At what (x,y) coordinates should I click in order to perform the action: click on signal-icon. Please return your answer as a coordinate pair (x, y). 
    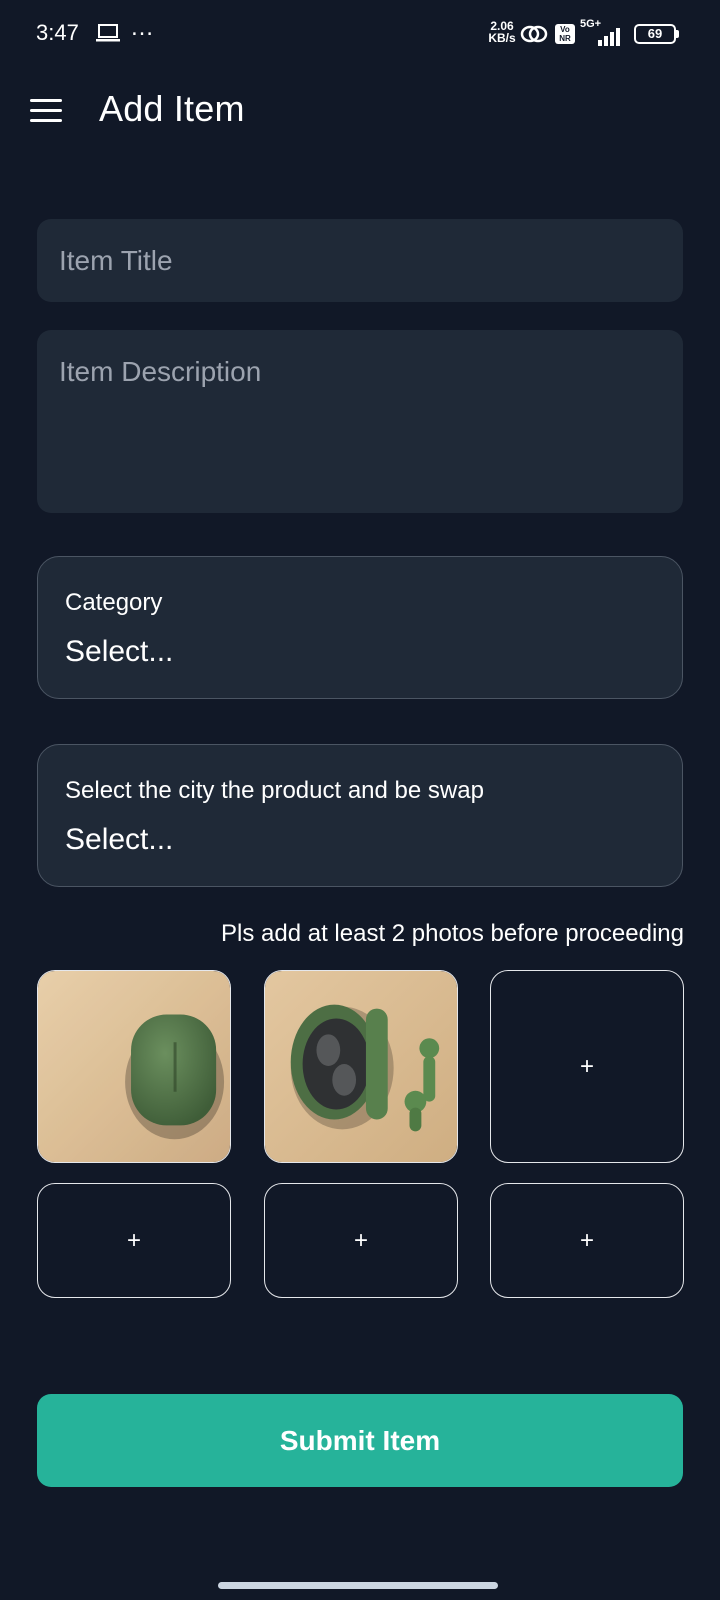
    Looking at the image, I should click on (609, 37).